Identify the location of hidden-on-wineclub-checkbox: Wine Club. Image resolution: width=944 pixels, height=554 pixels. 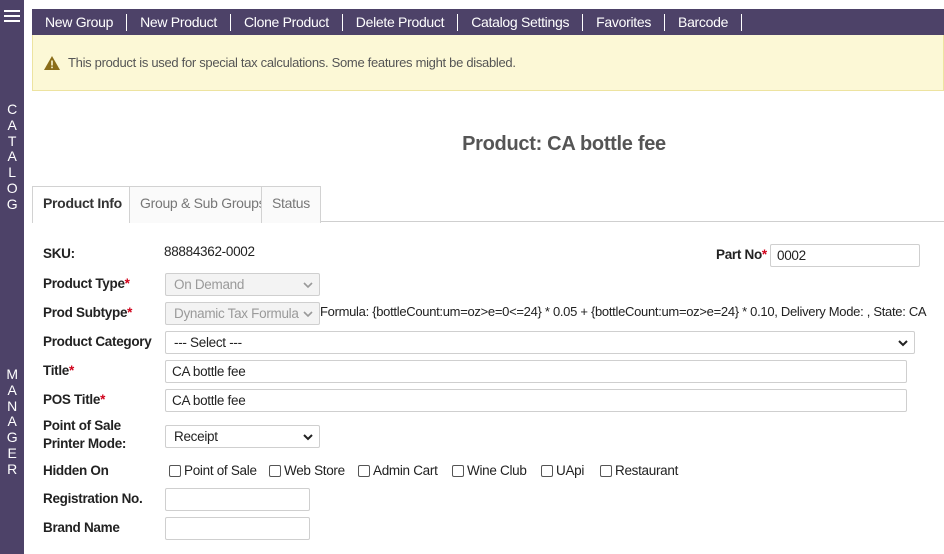
(489, 470).